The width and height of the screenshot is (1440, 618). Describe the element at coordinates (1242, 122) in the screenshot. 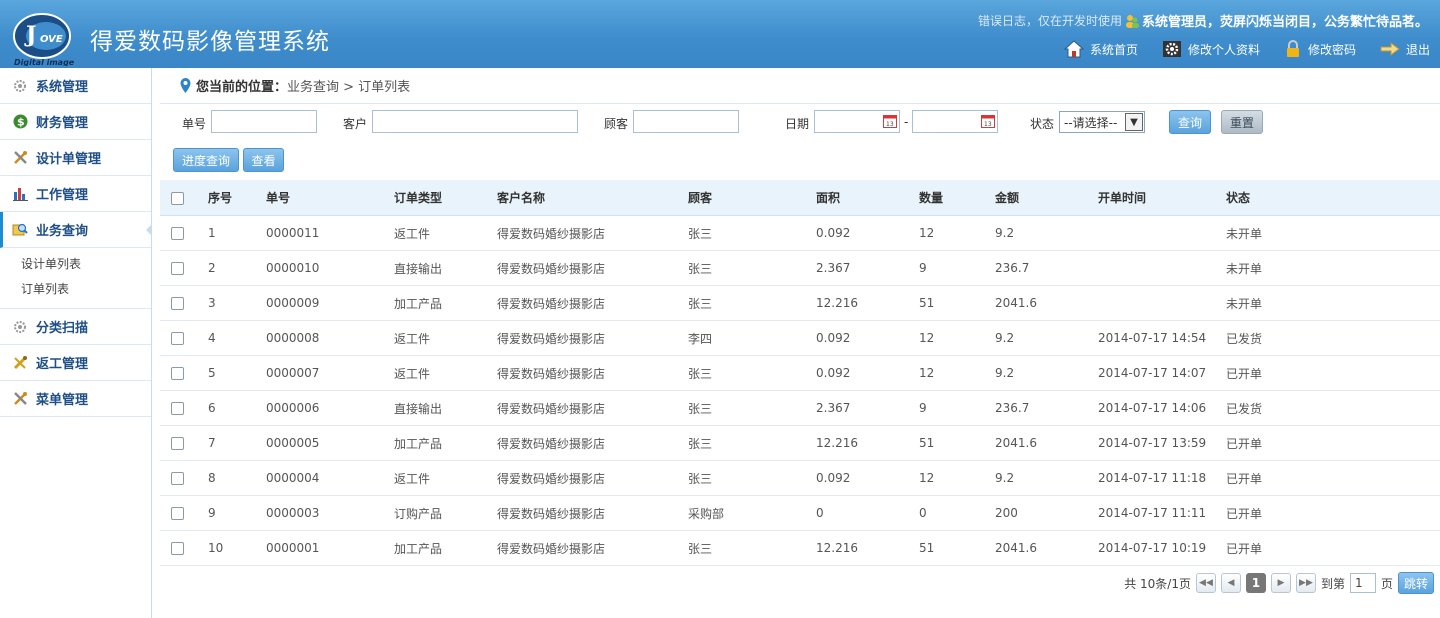

I see `reset-button: 重置` at that location.